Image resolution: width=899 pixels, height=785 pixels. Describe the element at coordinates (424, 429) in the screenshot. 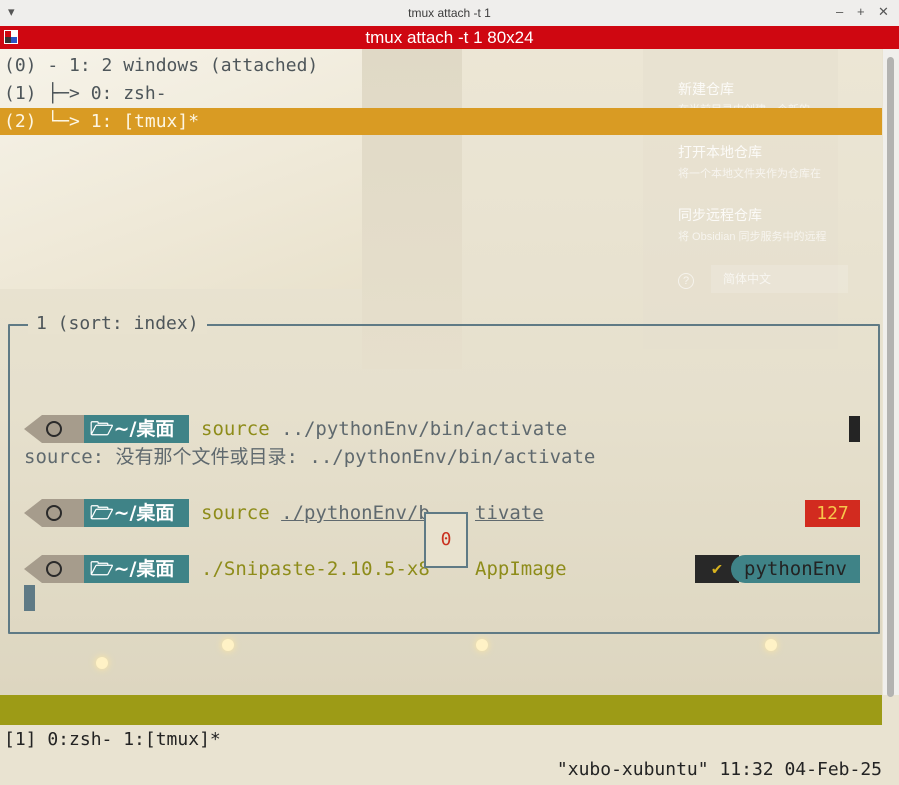

I see `command-arg: ../pythonEnv/bin/activate` at that location.